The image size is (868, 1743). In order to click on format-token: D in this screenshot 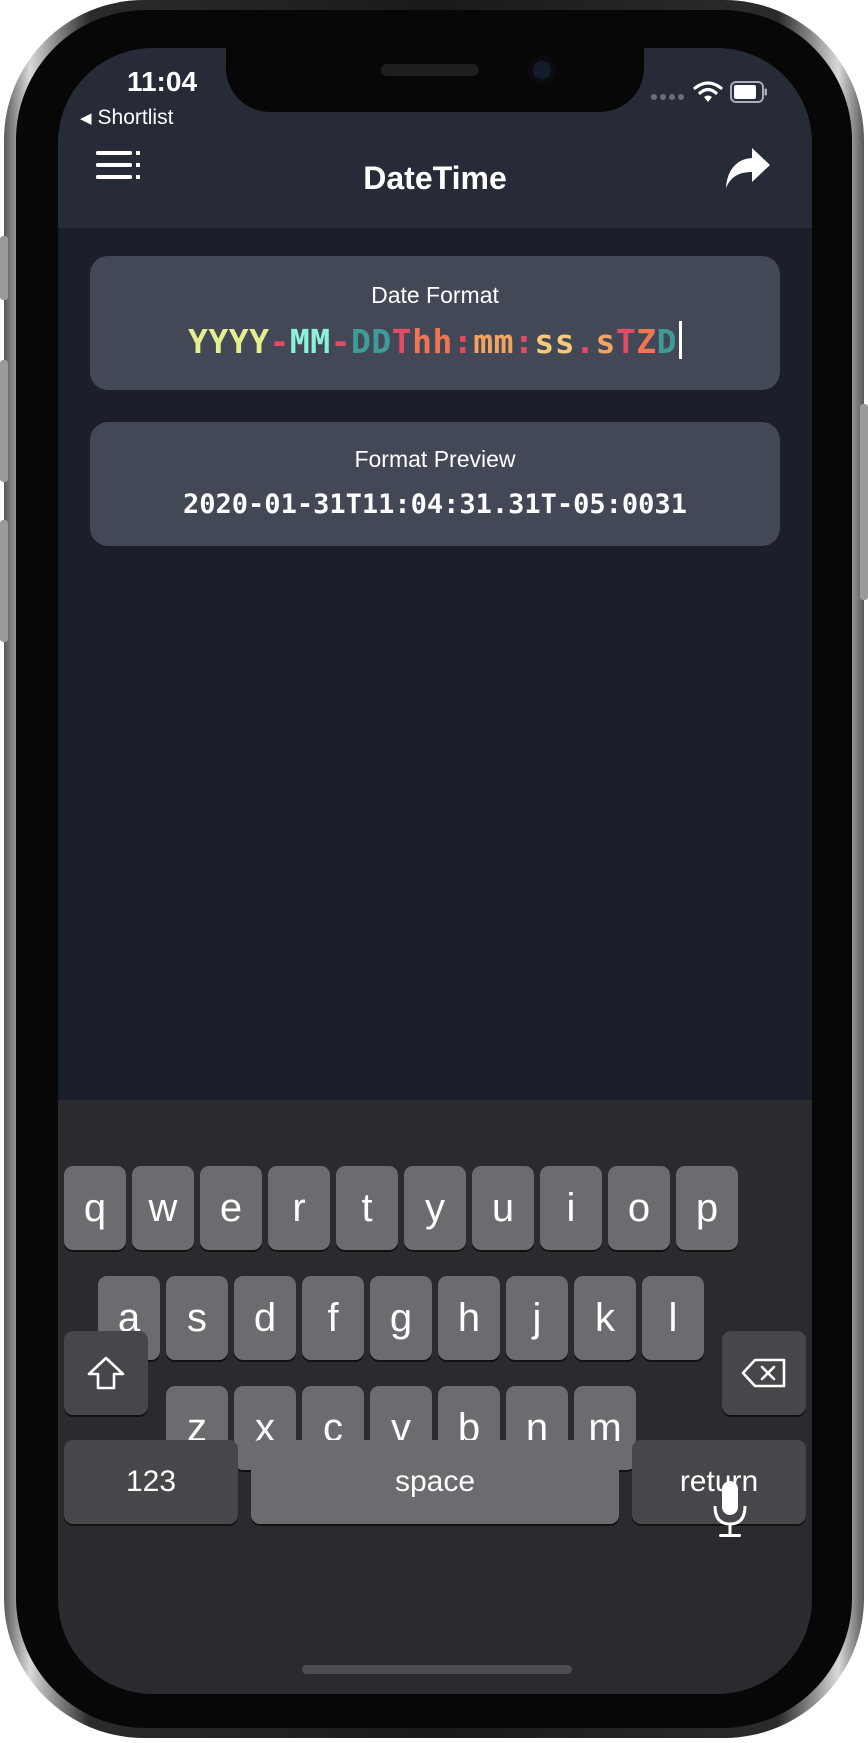, I will do `click(666, 341)`.